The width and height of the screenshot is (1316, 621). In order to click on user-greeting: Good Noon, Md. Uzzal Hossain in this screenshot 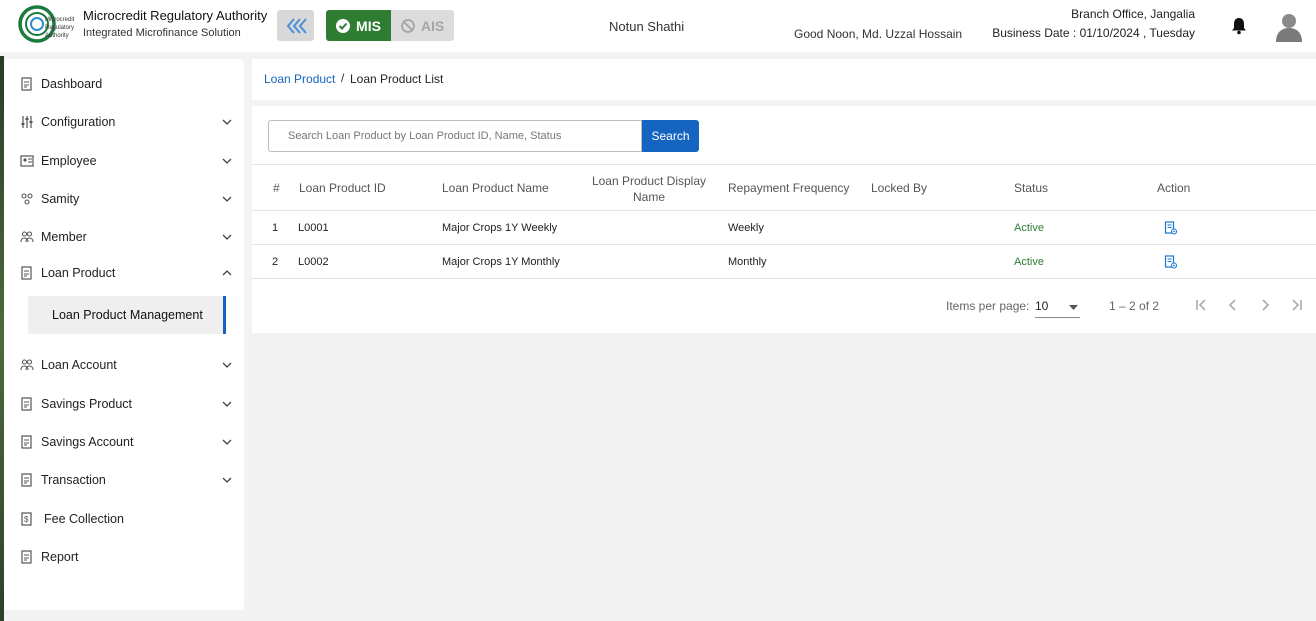, I will do `click(878, 34)`.